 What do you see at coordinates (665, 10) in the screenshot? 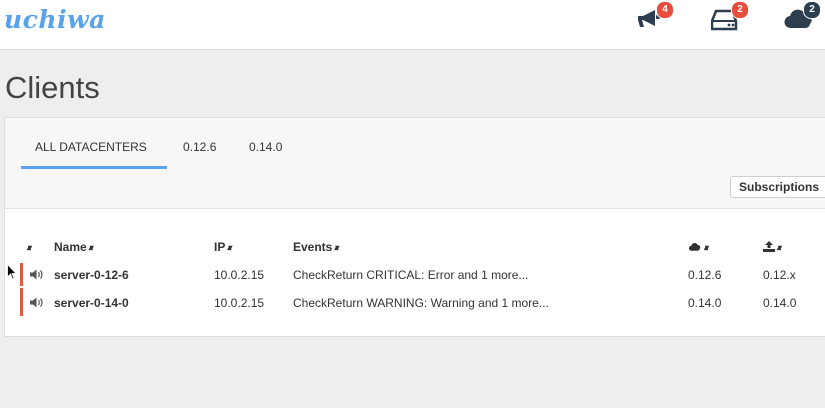
I see `events-count-badge: 4` at bounding box center [665, 10].